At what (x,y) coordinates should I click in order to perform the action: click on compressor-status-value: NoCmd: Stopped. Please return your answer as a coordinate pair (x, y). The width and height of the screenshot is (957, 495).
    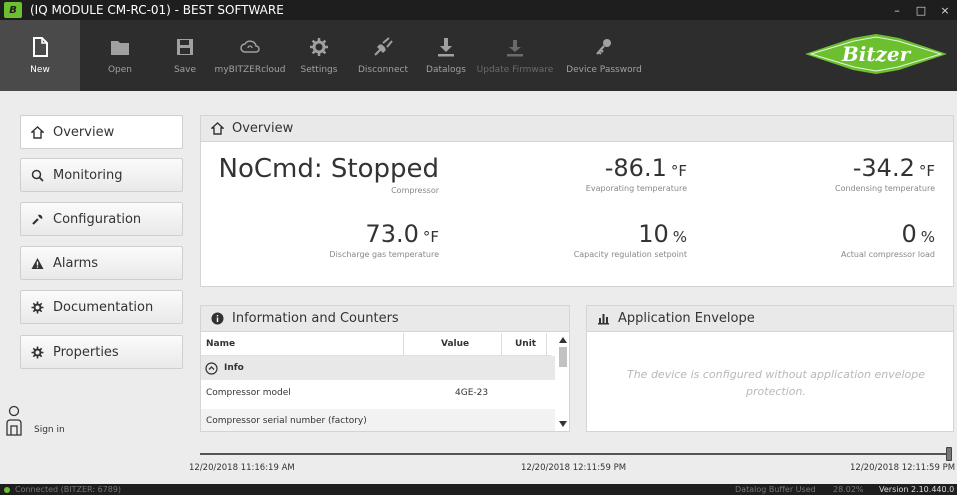
    Looking at the image, I should click on (328, 169).